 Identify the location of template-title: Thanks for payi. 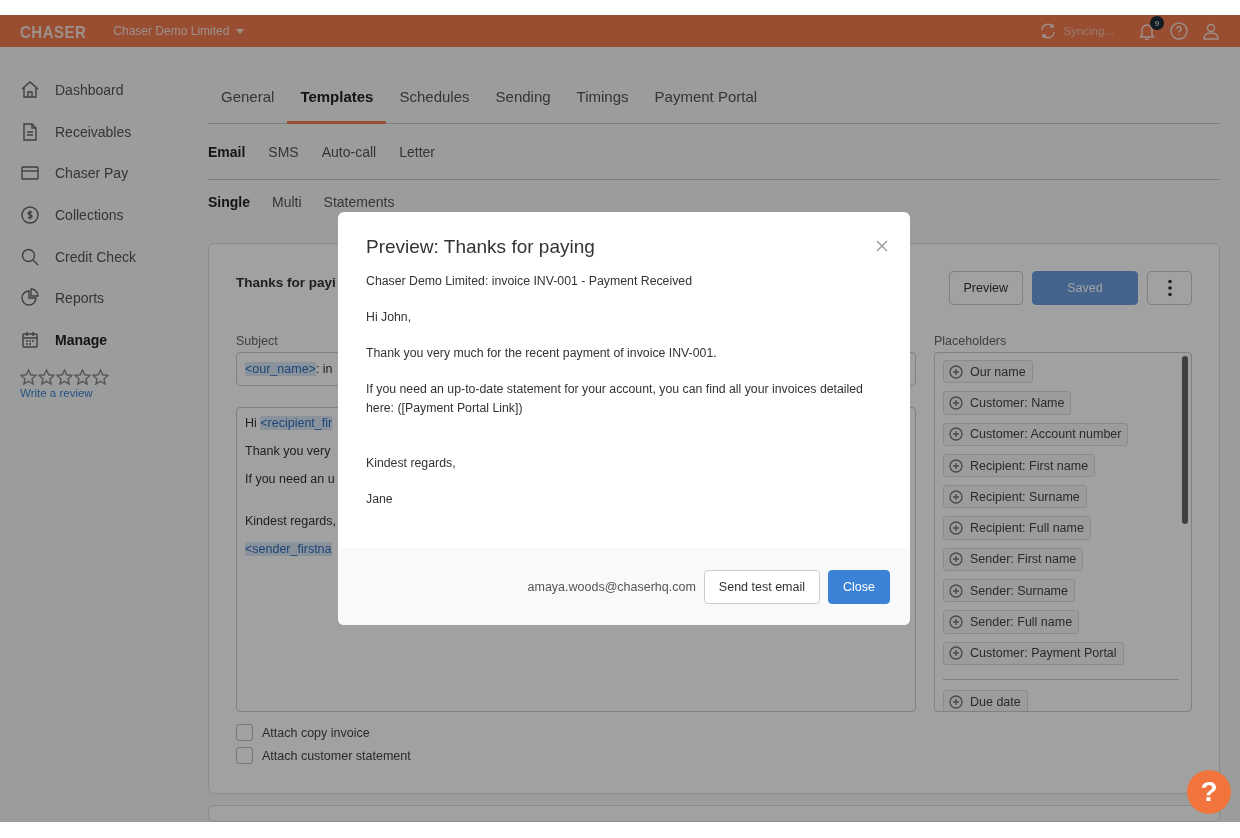
(286, 282).